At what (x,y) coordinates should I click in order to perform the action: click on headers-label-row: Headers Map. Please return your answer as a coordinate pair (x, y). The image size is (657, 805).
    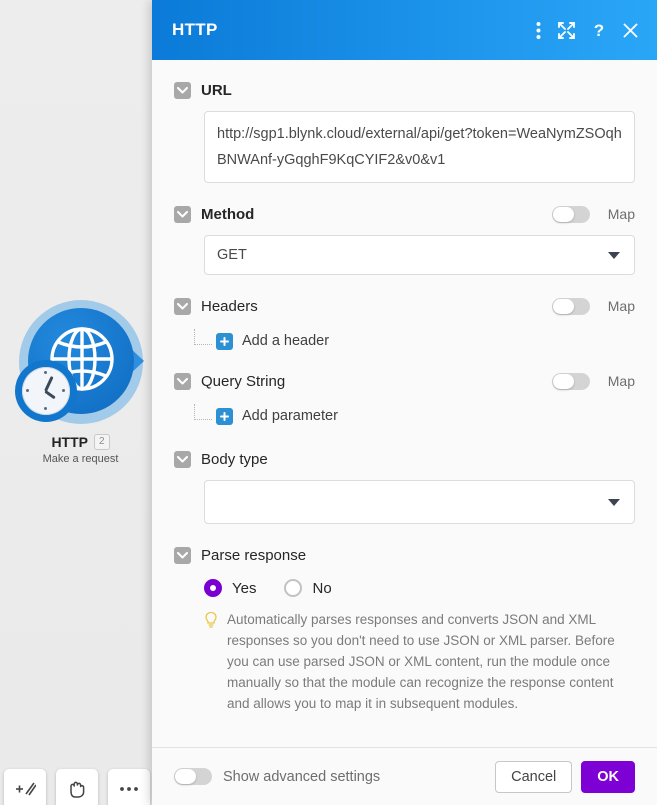
    Looking at the image, I should click on (404, 306).